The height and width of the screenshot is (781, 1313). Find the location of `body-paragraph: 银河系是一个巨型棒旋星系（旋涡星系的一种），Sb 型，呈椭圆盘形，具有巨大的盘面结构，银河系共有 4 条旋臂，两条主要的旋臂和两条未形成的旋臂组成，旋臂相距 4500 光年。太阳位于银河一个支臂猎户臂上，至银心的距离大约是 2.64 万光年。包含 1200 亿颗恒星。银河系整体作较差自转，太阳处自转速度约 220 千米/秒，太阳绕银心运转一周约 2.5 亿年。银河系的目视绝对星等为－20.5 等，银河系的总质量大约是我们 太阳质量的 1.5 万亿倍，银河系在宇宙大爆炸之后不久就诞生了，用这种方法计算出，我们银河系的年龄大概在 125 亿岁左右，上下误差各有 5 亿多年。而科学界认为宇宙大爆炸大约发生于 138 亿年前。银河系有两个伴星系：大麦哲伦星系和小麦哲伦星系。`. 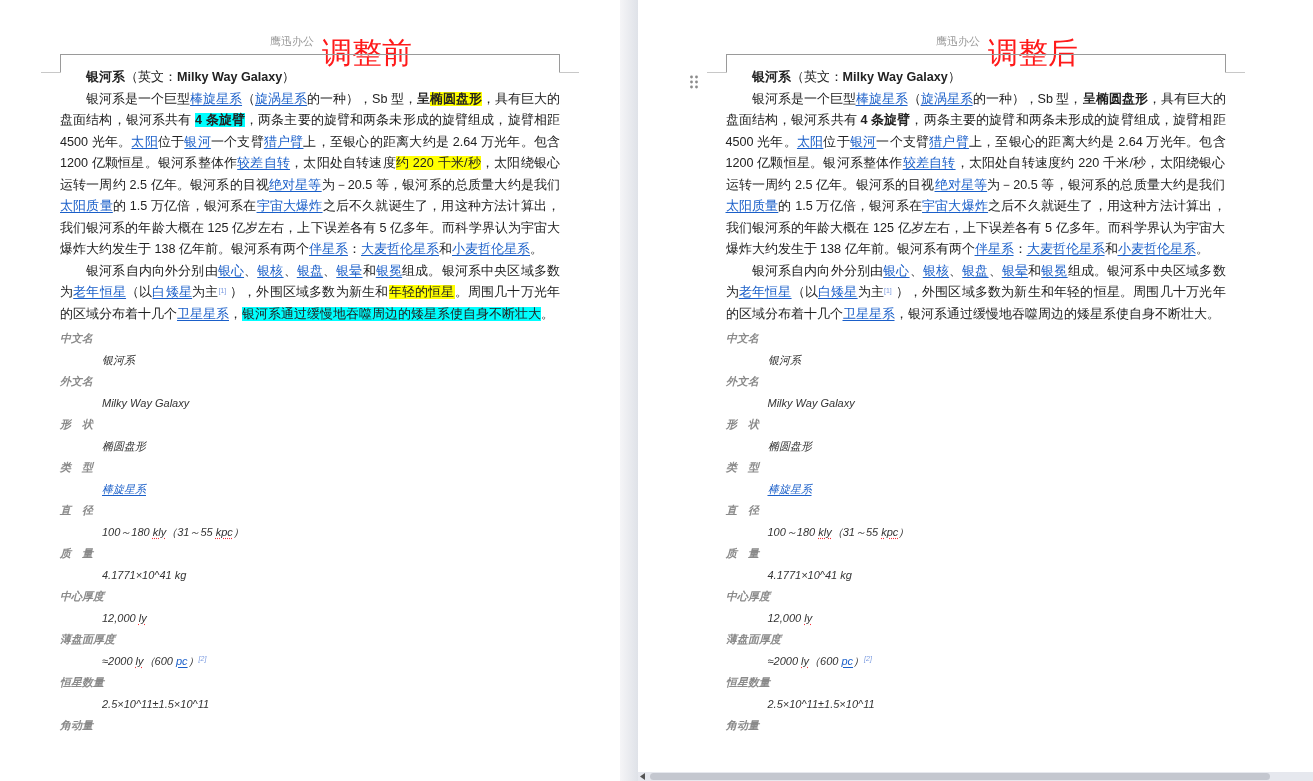

body-paragraph: 银河系是一个巨型棒旋星系（旋涡星系的一种），Sb 型，呈椭圆盘形，具有巨大的盘面结构，银河系共有 4 条旋臂，两条主要的旋臂和两条未形成的旋臂组成，旋臂相距 4500 光年。太阳位于银河一个支臂猎户臂上，至银心的距离大约是 2.64 万光年。包含 1200 亿颗恒星。银河系整体作较差自转，太阳处自转速度约 220 千米/秒，太阳绕银心运转一周约 2.5 亿年。银河系的目视绝对星等为－20.5 等，银河系的总质量大约是我们 太阳质量的 1.5 万亿倍，银河系在宇宙大爆炸之后不久就诞生了，用这种方法计算出，我们银河系的年龄大概在 125 亿岁左右，上下误差各有 5 亿多年。而科学界认为宇宙大爆炸大约发生于 138 亿年前。银河系有两个伴星系：大麦哲伦星系和小麦哲伦星系。 is located at coordinates (975, 174).